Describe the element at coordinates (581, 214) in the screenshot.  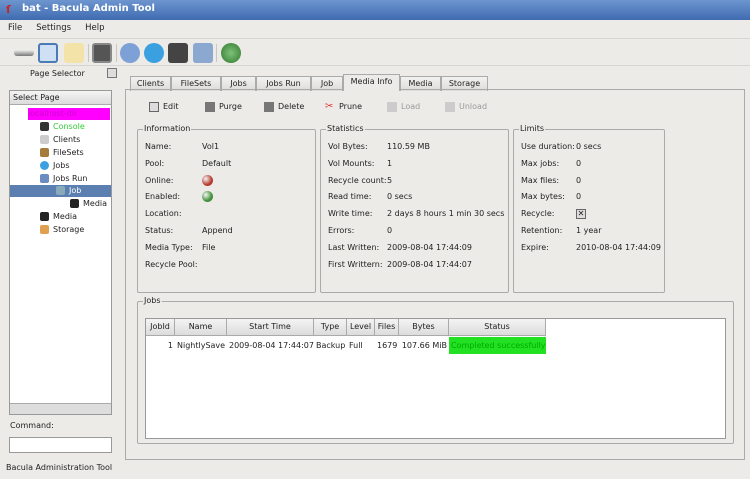
I see `recycle-checkbox: ✕` at that location.